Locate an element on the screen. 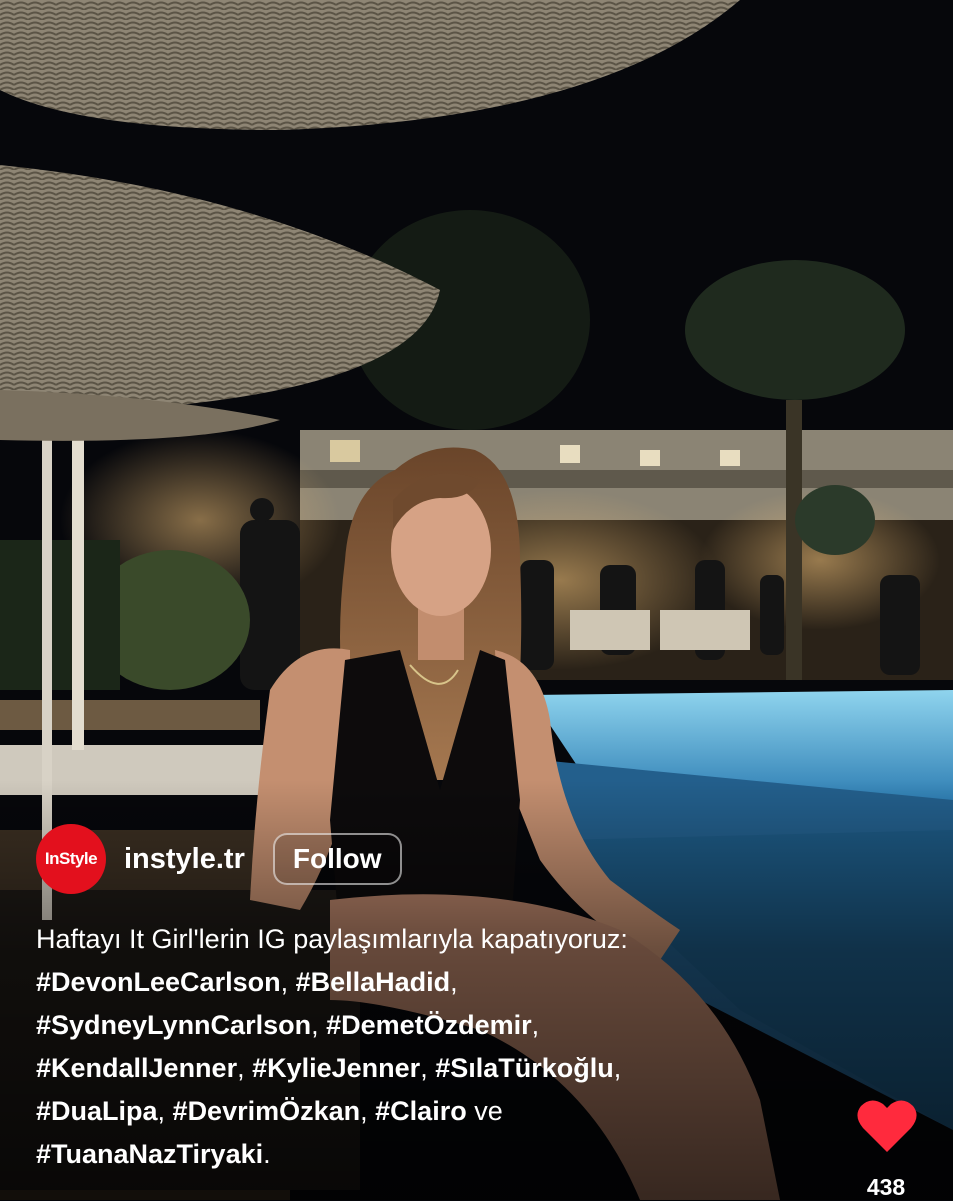 The width and height of the screenshot is (953, 1201). hashtag: #Clairo is located at coordinates (421, 1111).